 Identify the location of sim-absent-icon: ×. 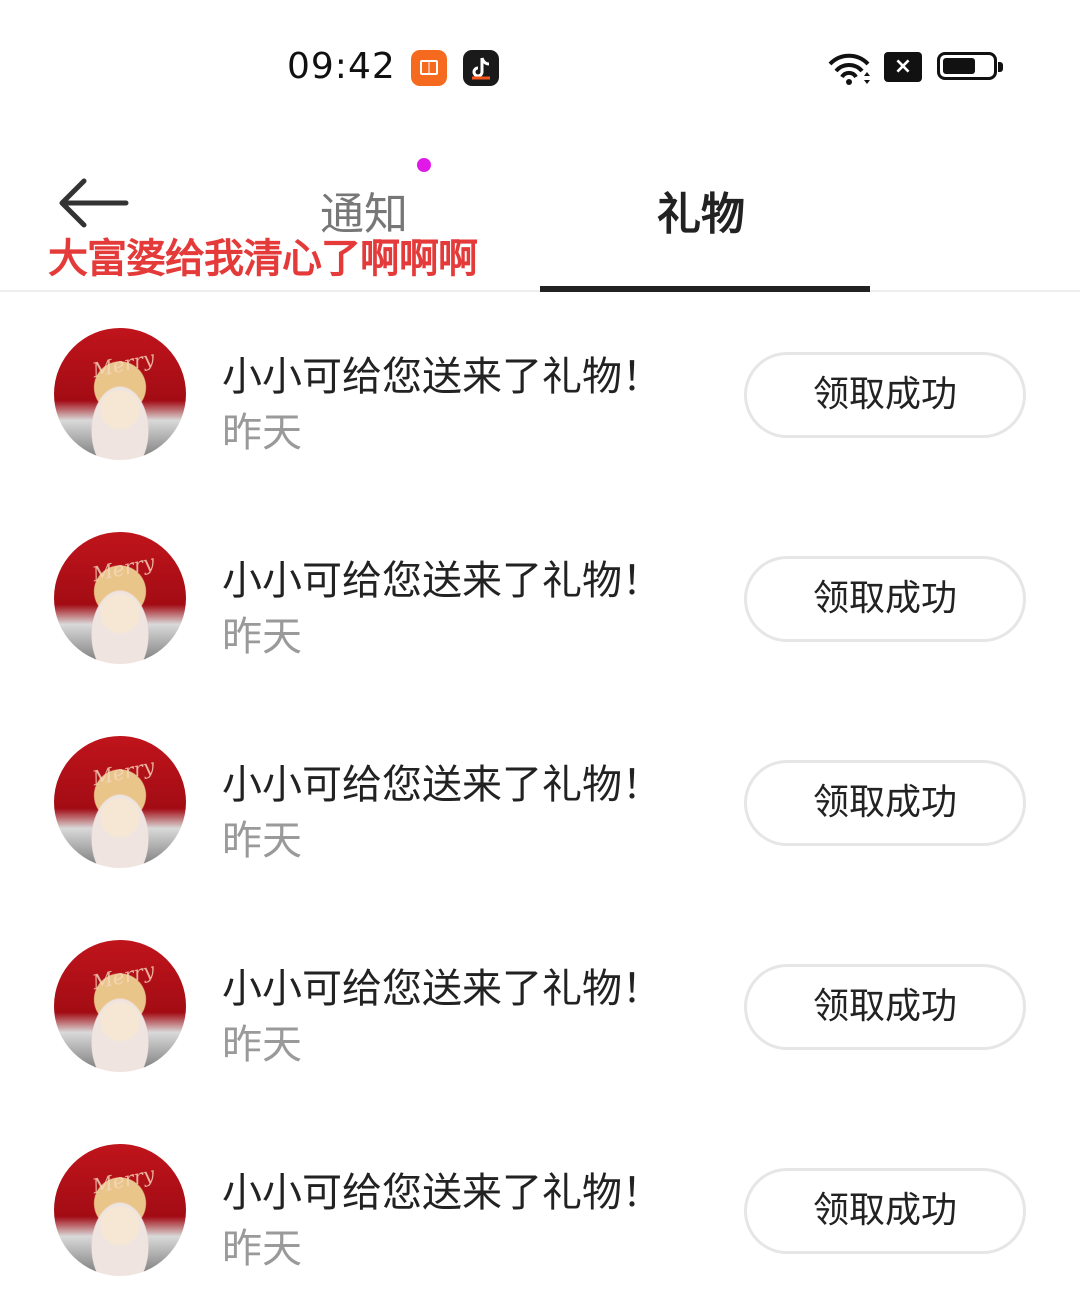
(903, 67).